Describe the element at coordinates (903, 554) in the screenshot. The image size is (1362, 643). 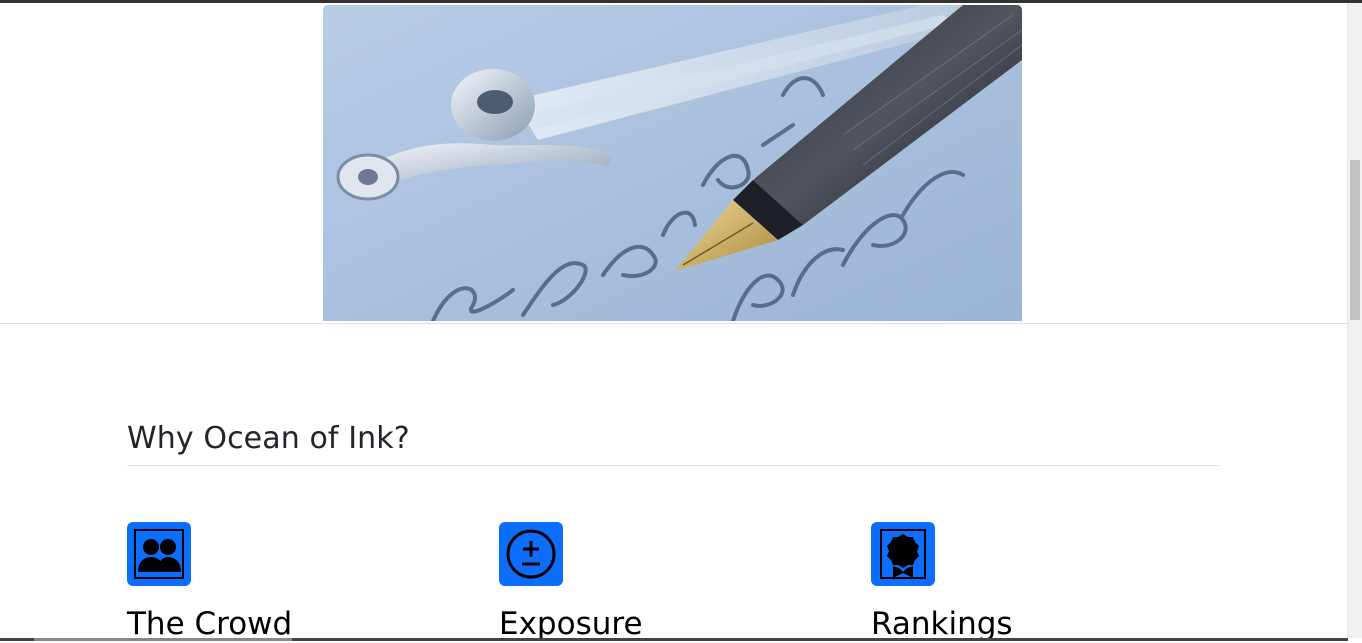
I see `award-icon` at that location.